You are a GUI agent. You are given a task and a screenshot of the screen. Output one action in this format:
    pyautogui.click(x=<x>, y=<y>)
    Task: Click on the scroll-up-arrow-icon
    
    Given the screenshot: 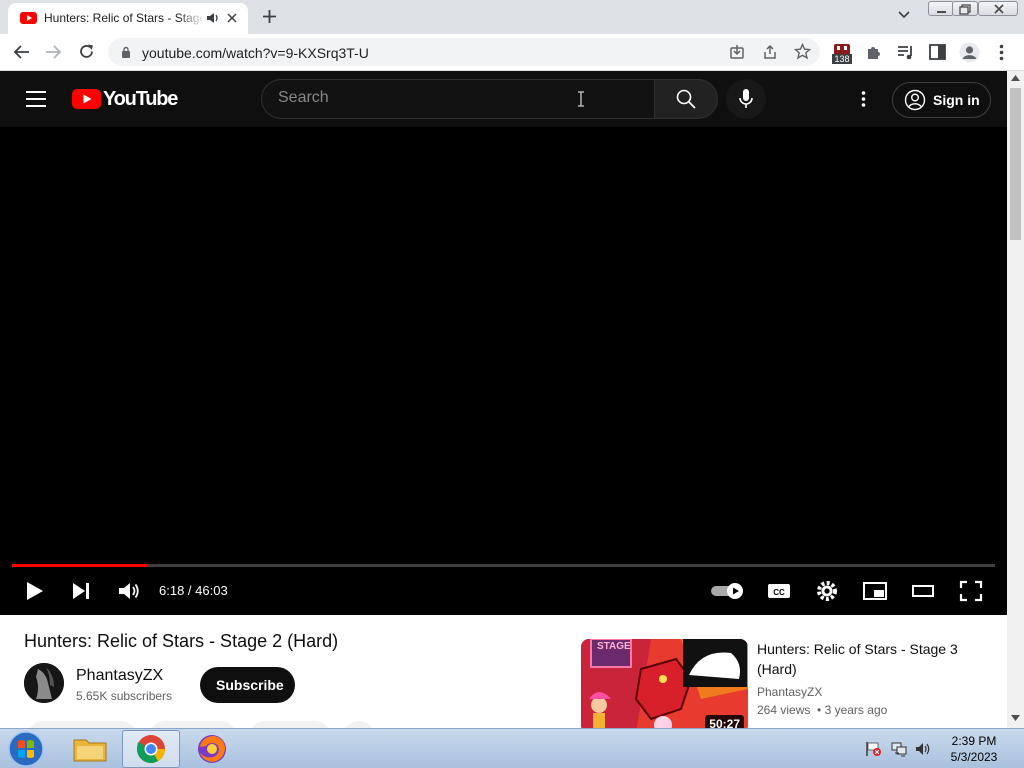 What is the action you would take?
    pyautogui.click(x=1015, y=78)
    